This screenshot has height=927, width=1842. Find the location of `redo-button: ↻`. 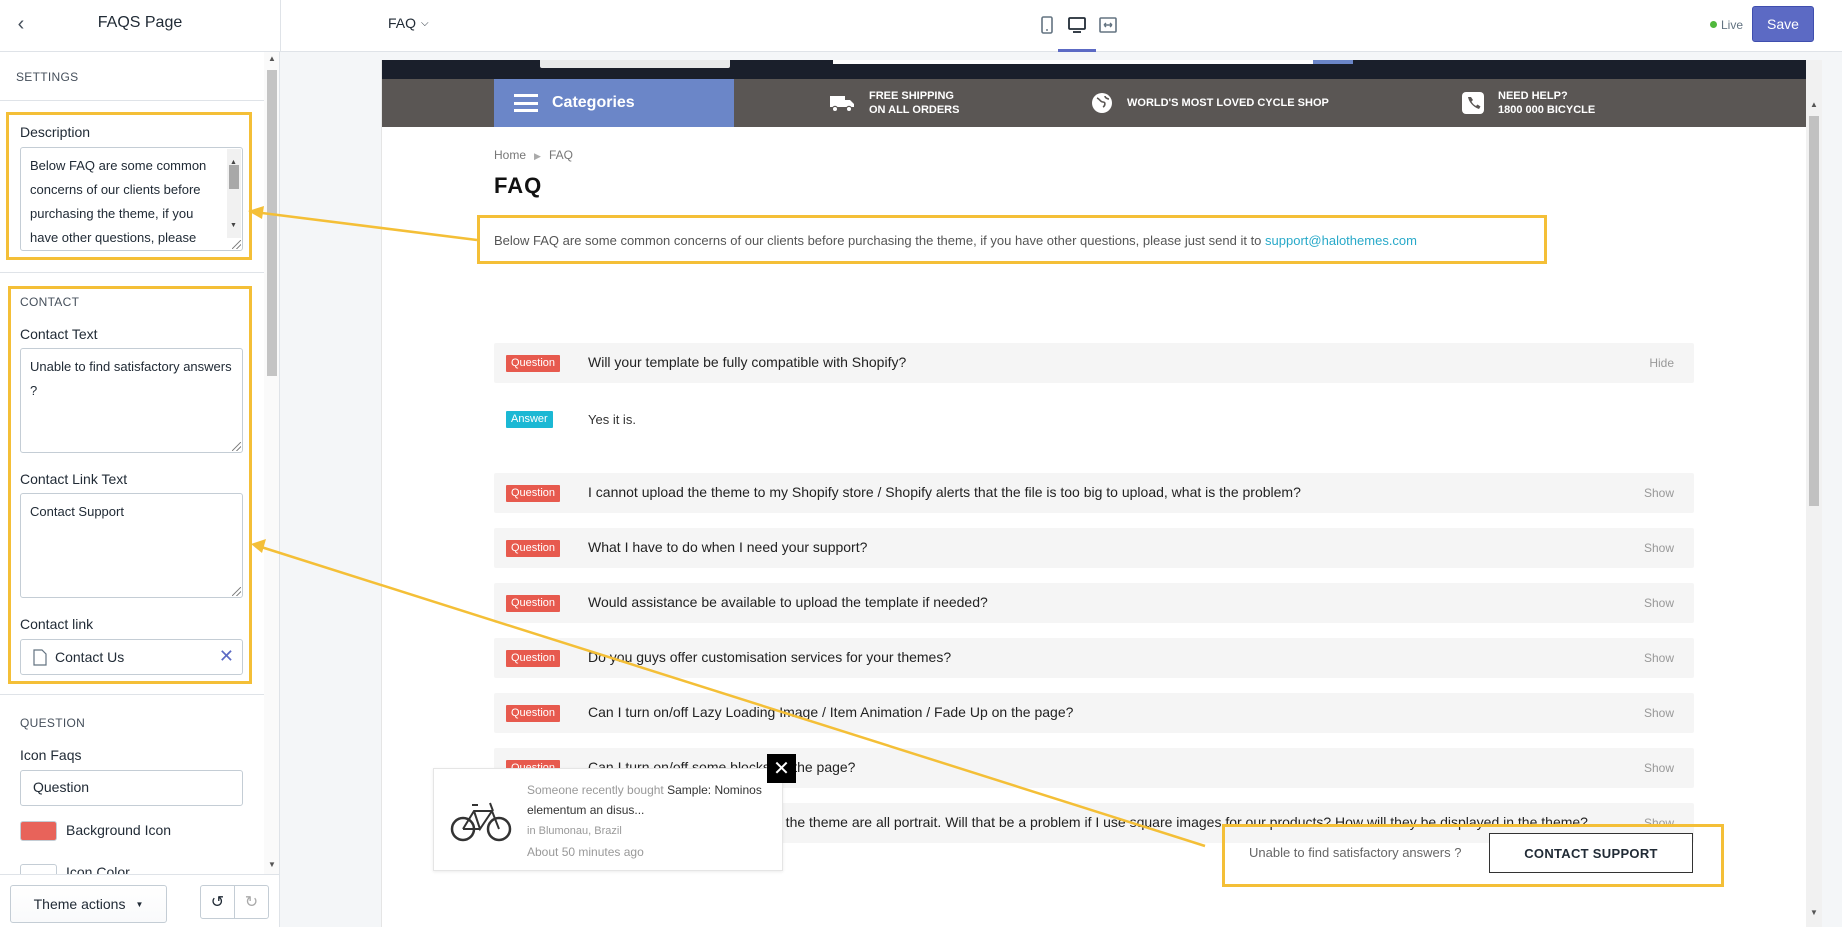

redo-button: ↻ is located at coordinates (251, 902).